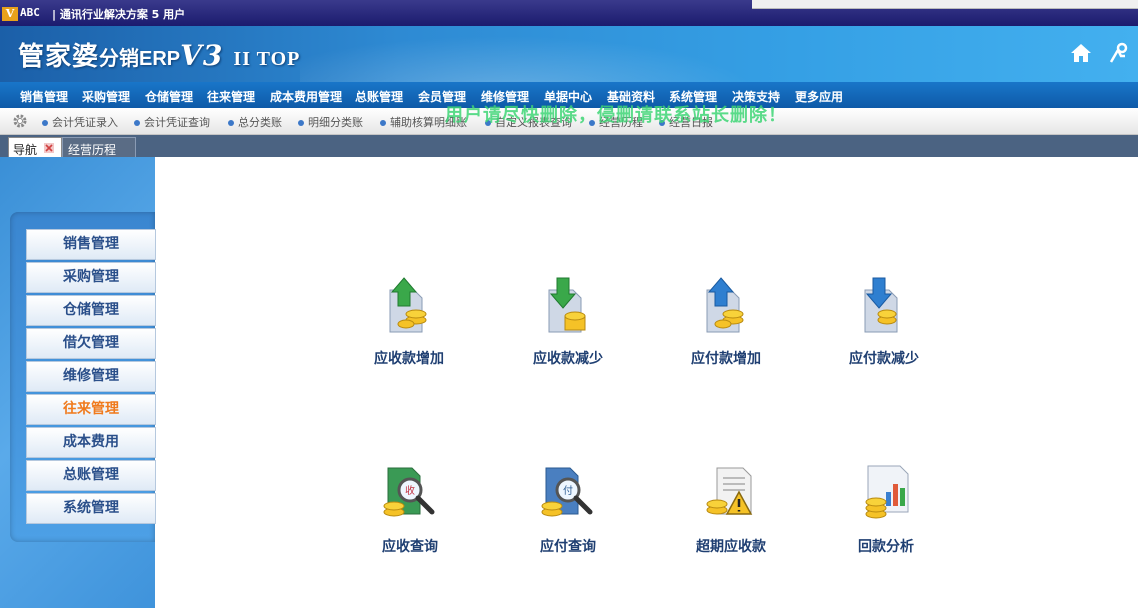  Describe the element at coordinates (177, 122) in the screenshot. I see `submenu-label: 会计凭证查询` at that location.